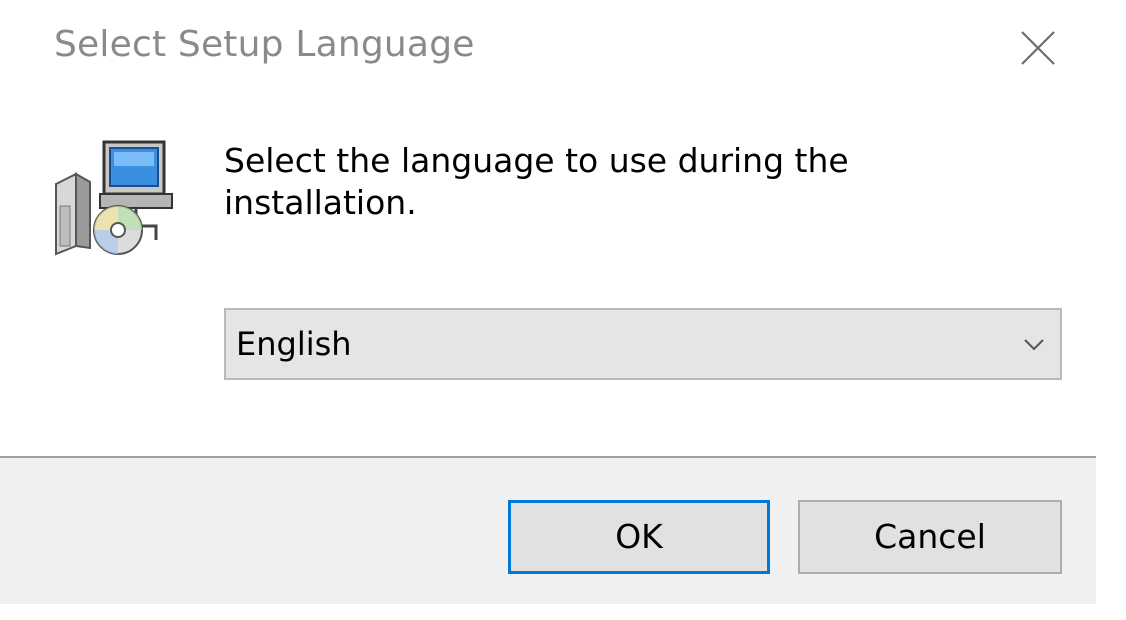 The height and width of the screenshot is (620, 1126). What do you see at coordinates (643, 344) in the screenshot?
I see `language-dropdown: English` at bounding box center [643, 344].